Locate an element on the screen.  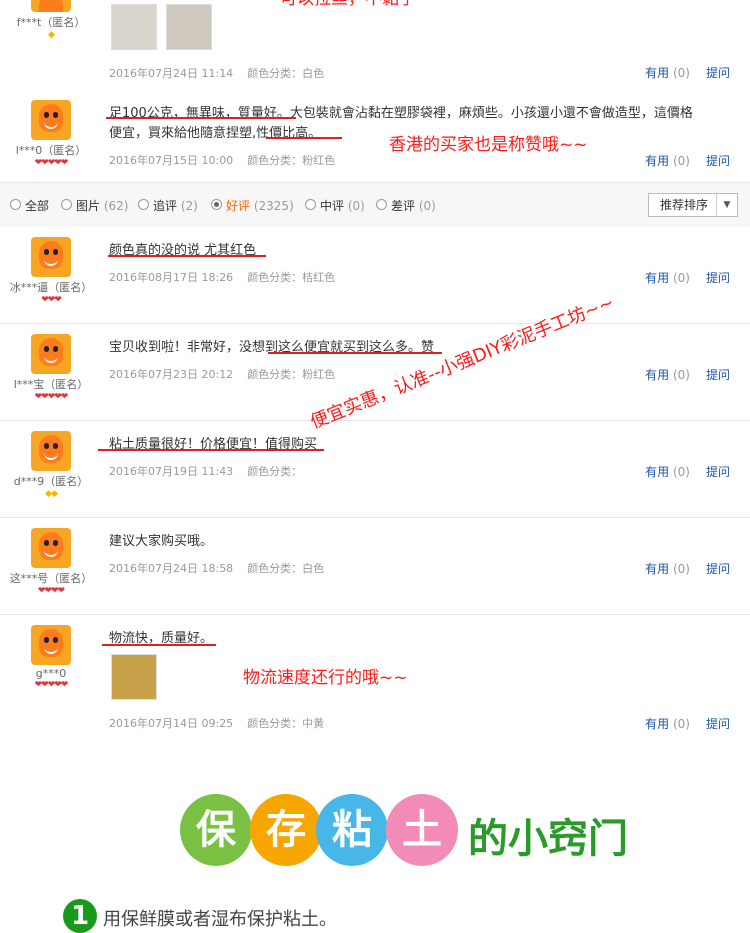
buyer-rank-icon: ◆◆ is located at coordinates (51, 494).